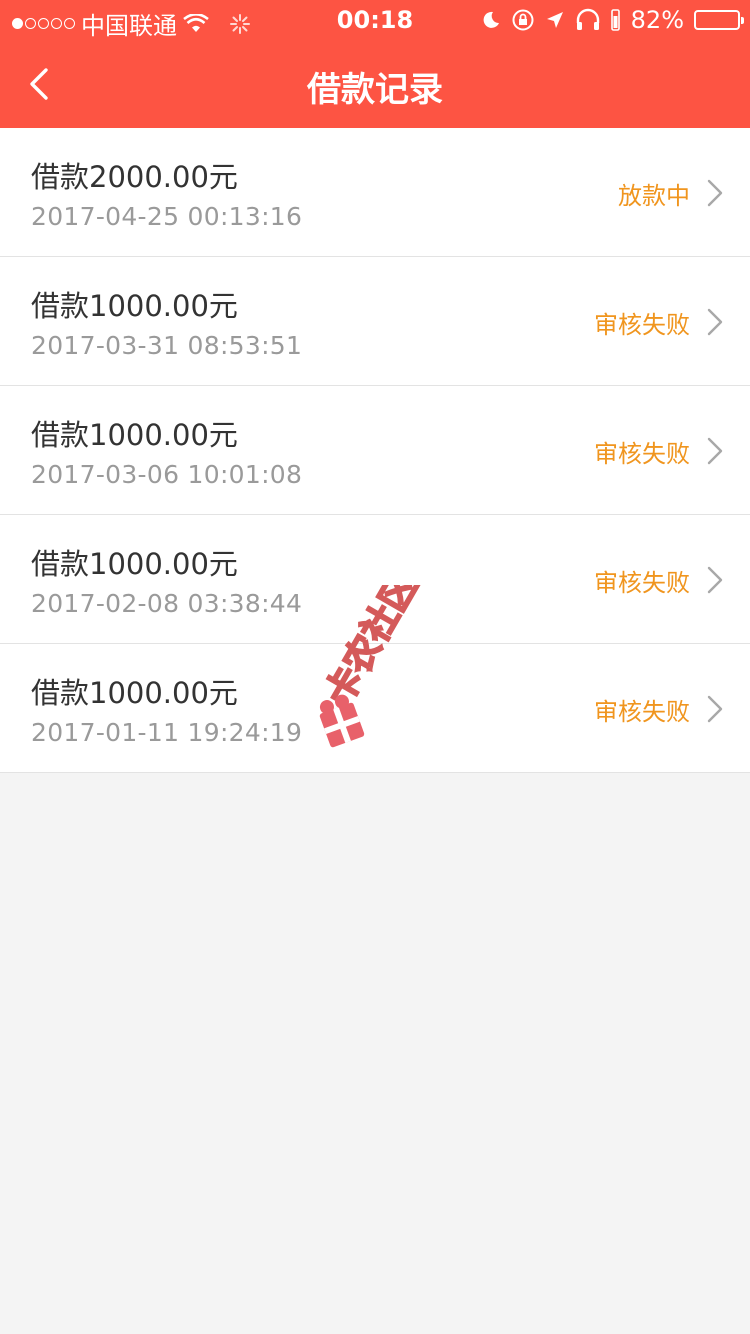 The height and width of the screenshot is (1334, 750). What do you see at coordinates (491, 19) in the screenshot?
I see `moon-icon` at bounding box center [491, 19].